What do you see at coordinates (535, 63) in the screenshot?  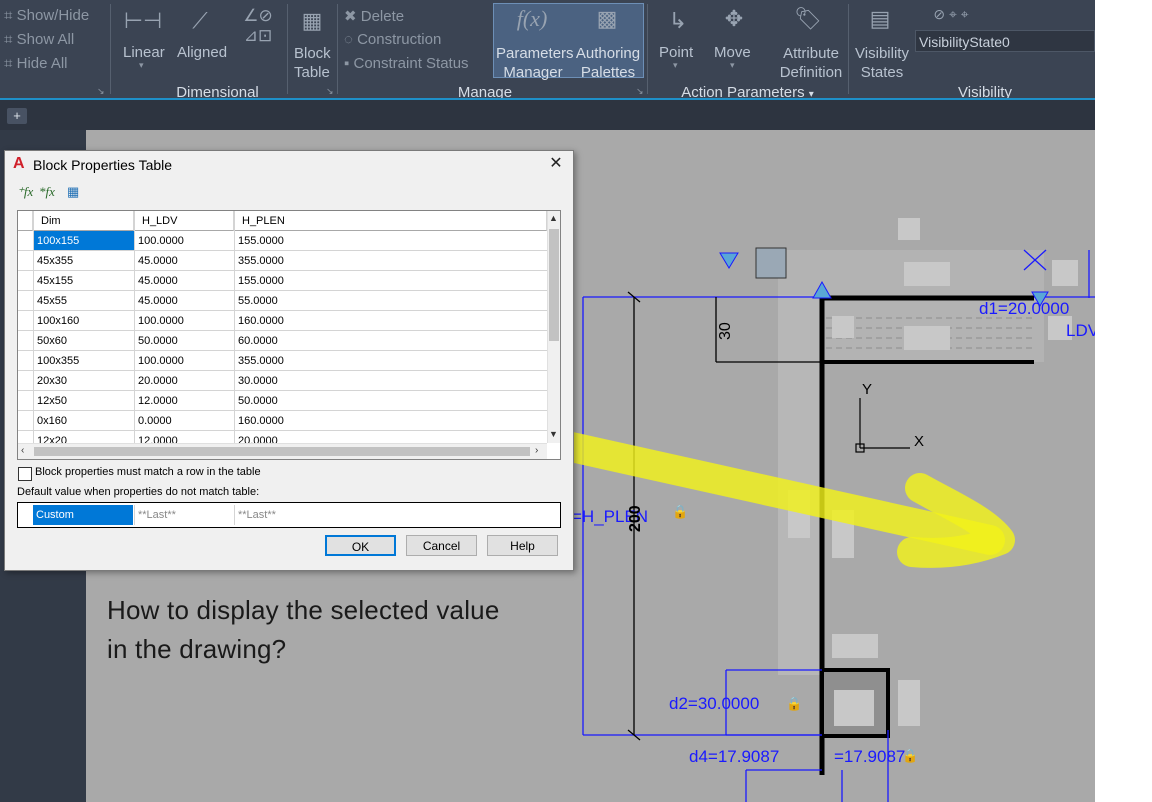 I see `parameters-manager-button: Parameters Manager` at bounding box center [535, 63].